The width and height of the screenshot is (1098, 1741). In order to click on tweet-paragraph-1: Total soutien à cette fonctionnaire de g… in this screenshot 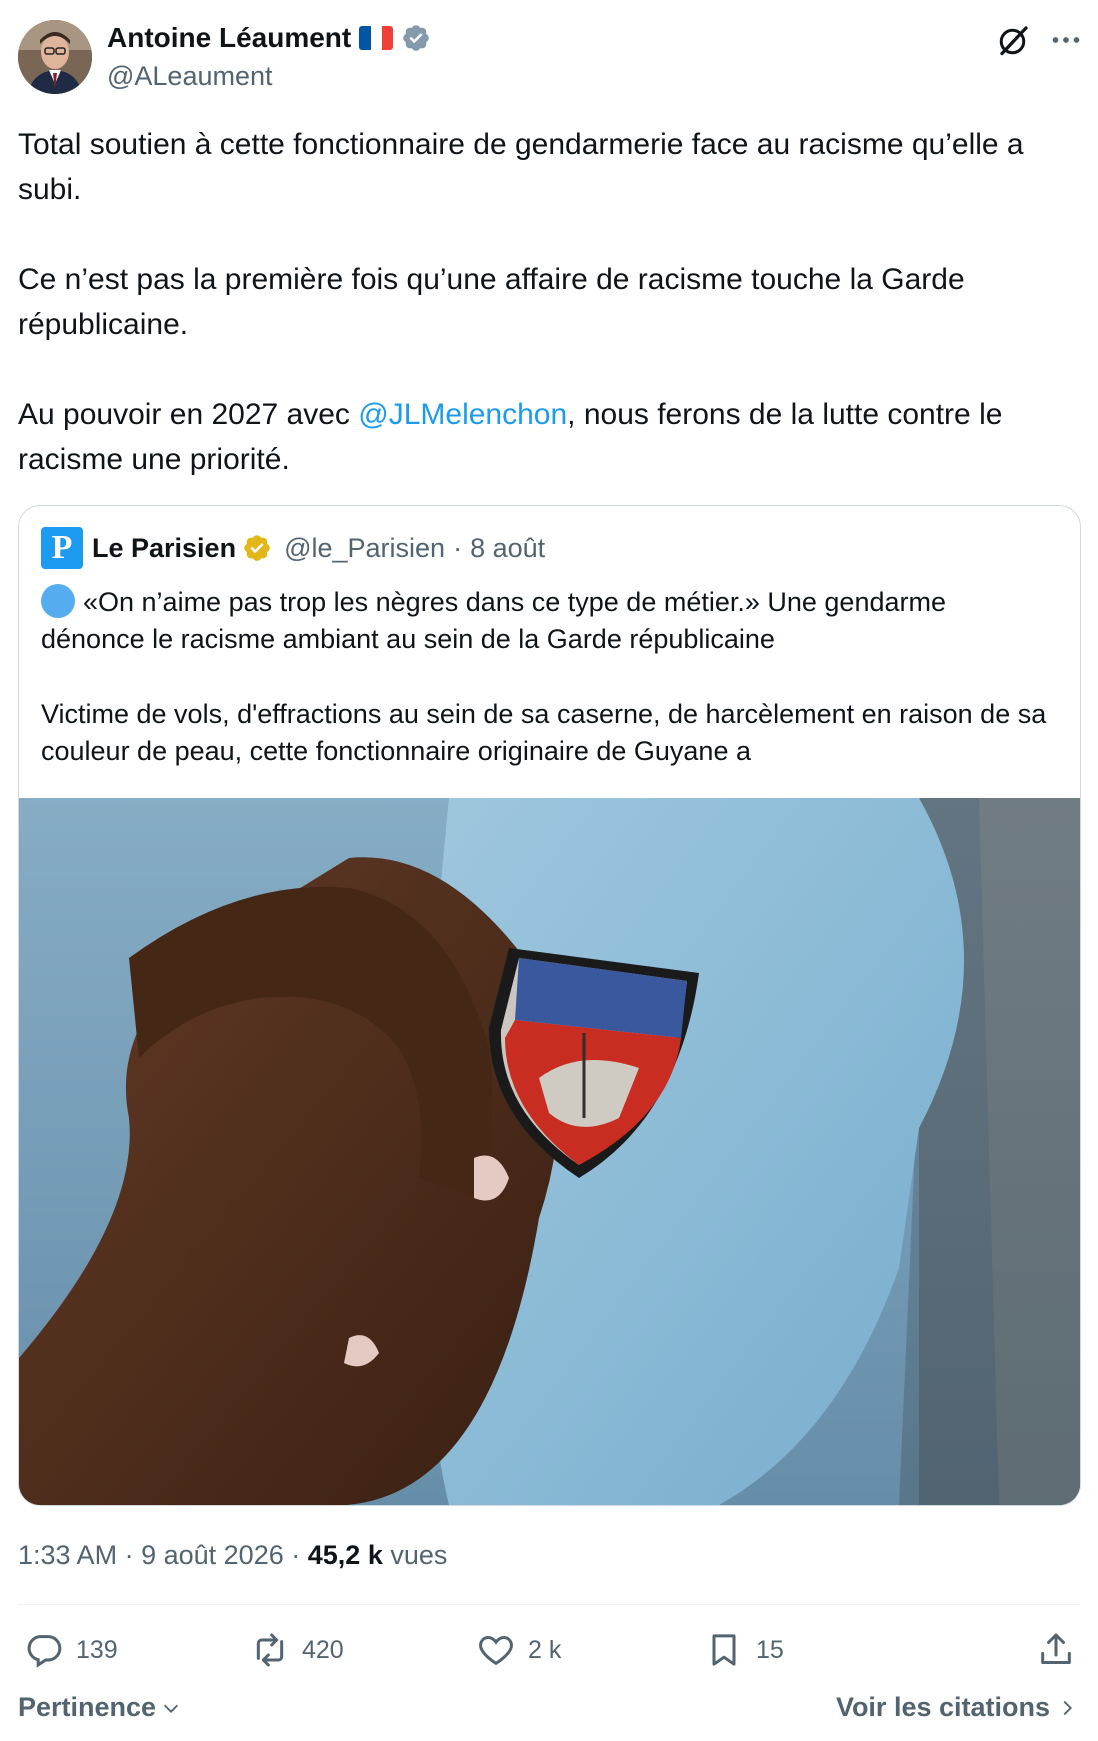, I will do `click(521, 167)`.